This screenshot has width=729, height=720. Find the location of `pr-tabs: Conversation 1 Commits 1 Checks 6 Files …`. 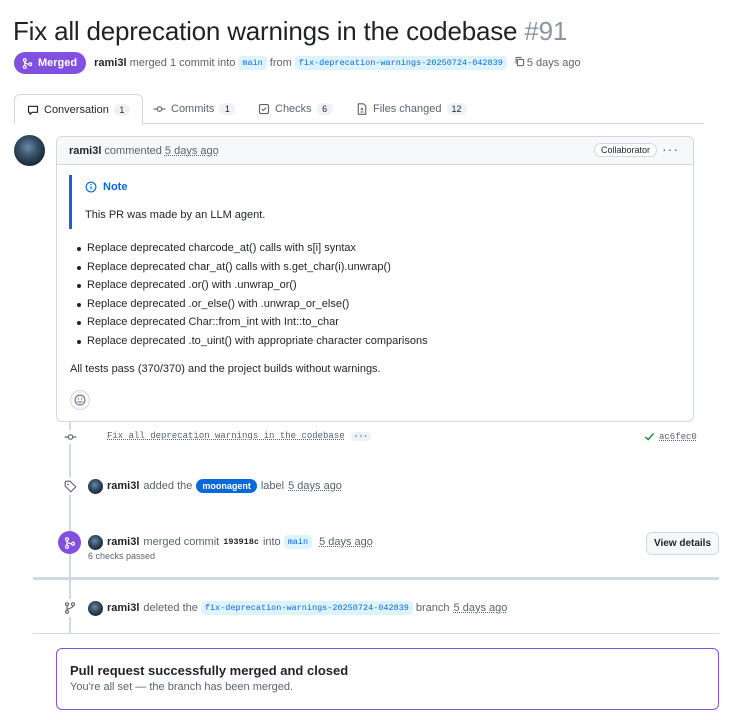

pr-tabs: Conversation 1 Commits 1 Checks 6 Files … is located at coordinates (359, 109).